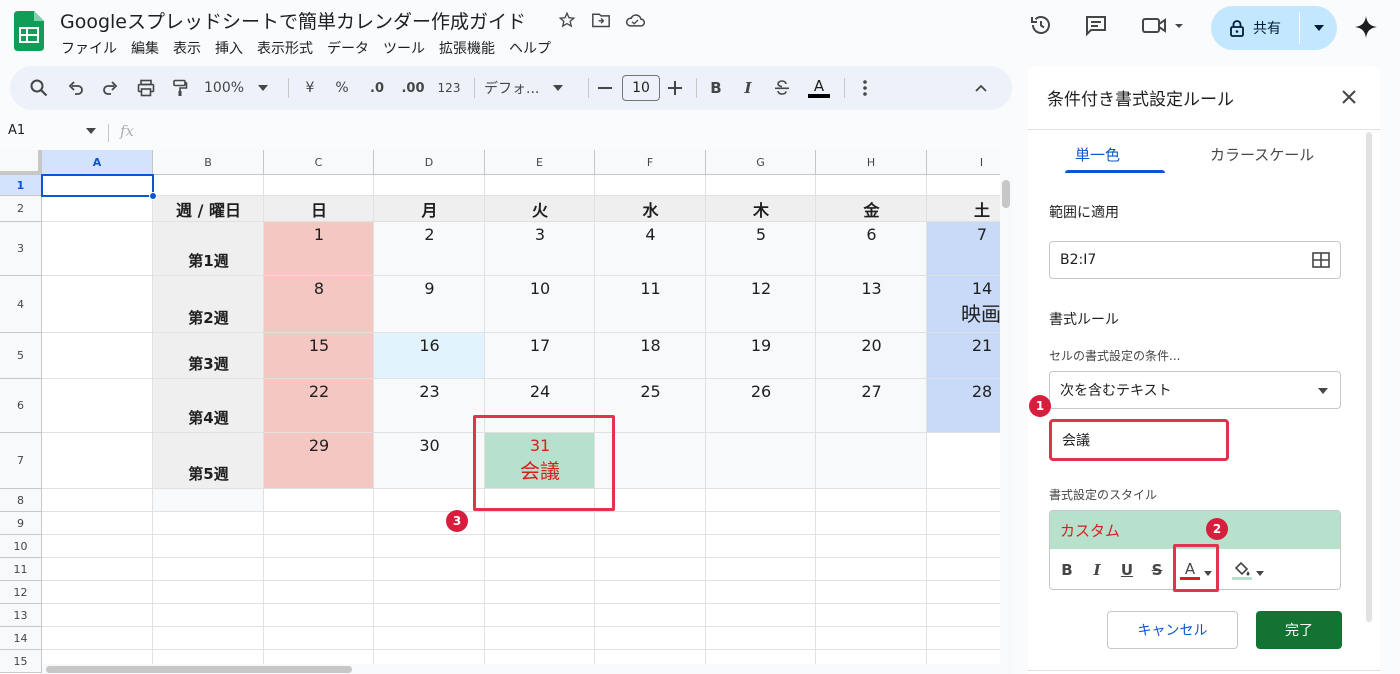  What do you see at coordinates (871, 162) in the screenshot?
I see `column-header-h: H` at bounding box center [871, 162].